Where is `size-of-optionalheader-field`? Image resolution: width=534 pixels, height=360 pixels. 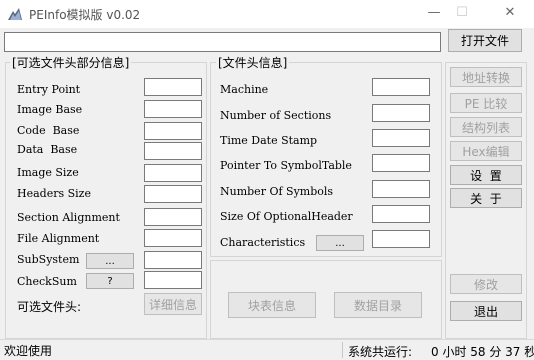 size-of-optionalheader-field is located at coordinates (401, 214).